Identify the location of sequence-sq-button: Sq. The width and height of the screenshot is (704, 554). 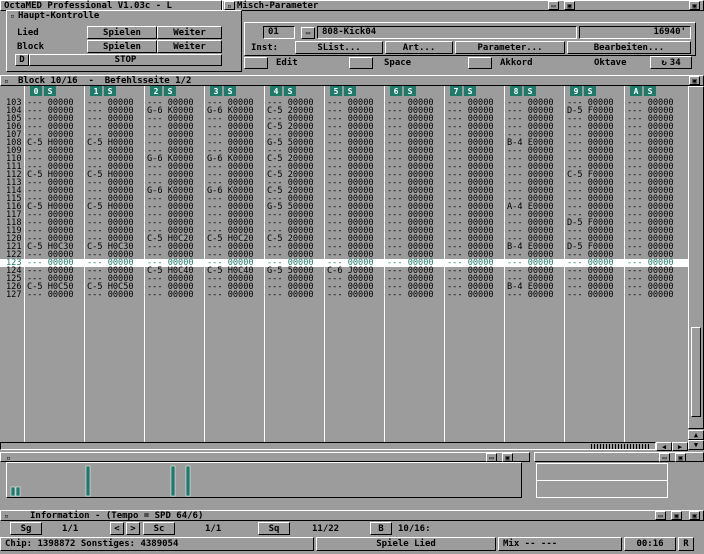
(274, 528).